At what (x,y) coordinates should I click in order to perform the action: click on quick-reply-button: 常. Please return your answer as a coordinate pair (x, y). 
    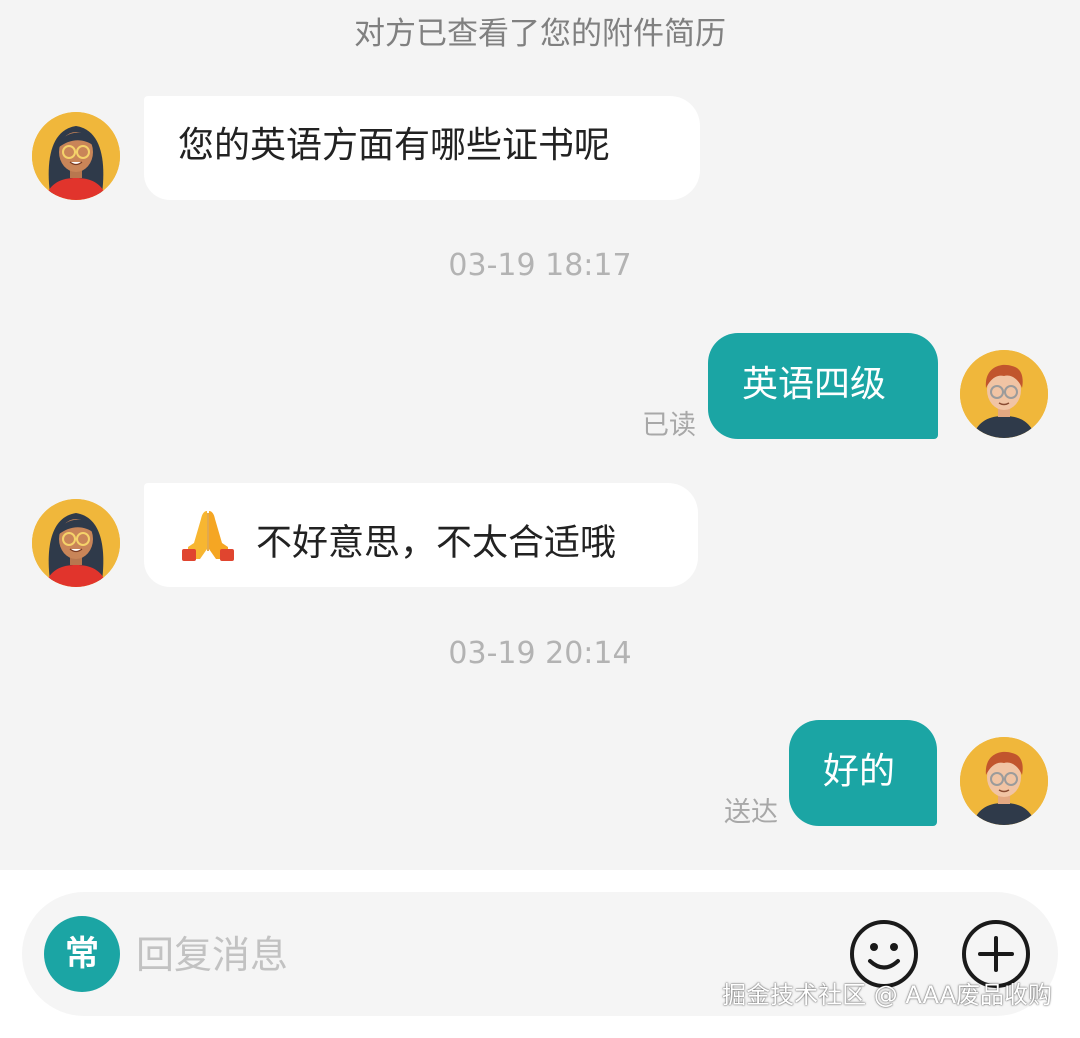
    Looking at the image, I should click on (82, 954).